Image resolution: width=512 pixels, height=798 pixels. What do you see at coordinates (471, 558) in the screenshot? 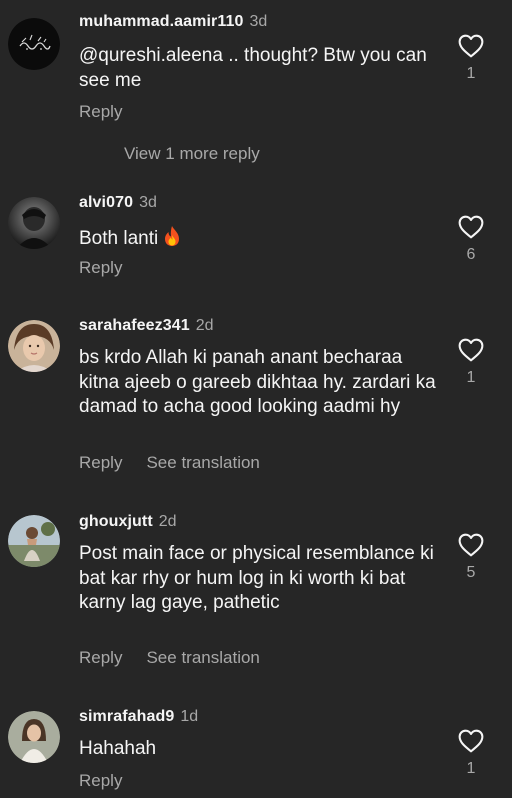
I see `like-button: 5` at bounding box center [471, 558].